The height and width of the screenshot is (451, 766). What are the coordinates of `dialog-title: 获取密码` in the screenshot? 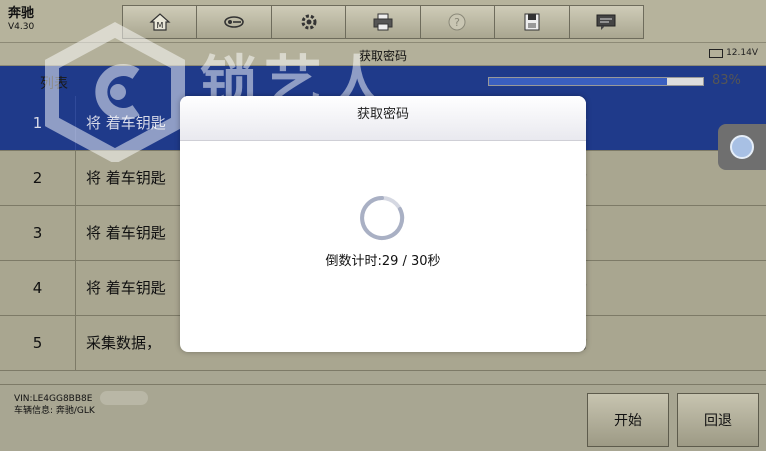 It's located at (383, 118).